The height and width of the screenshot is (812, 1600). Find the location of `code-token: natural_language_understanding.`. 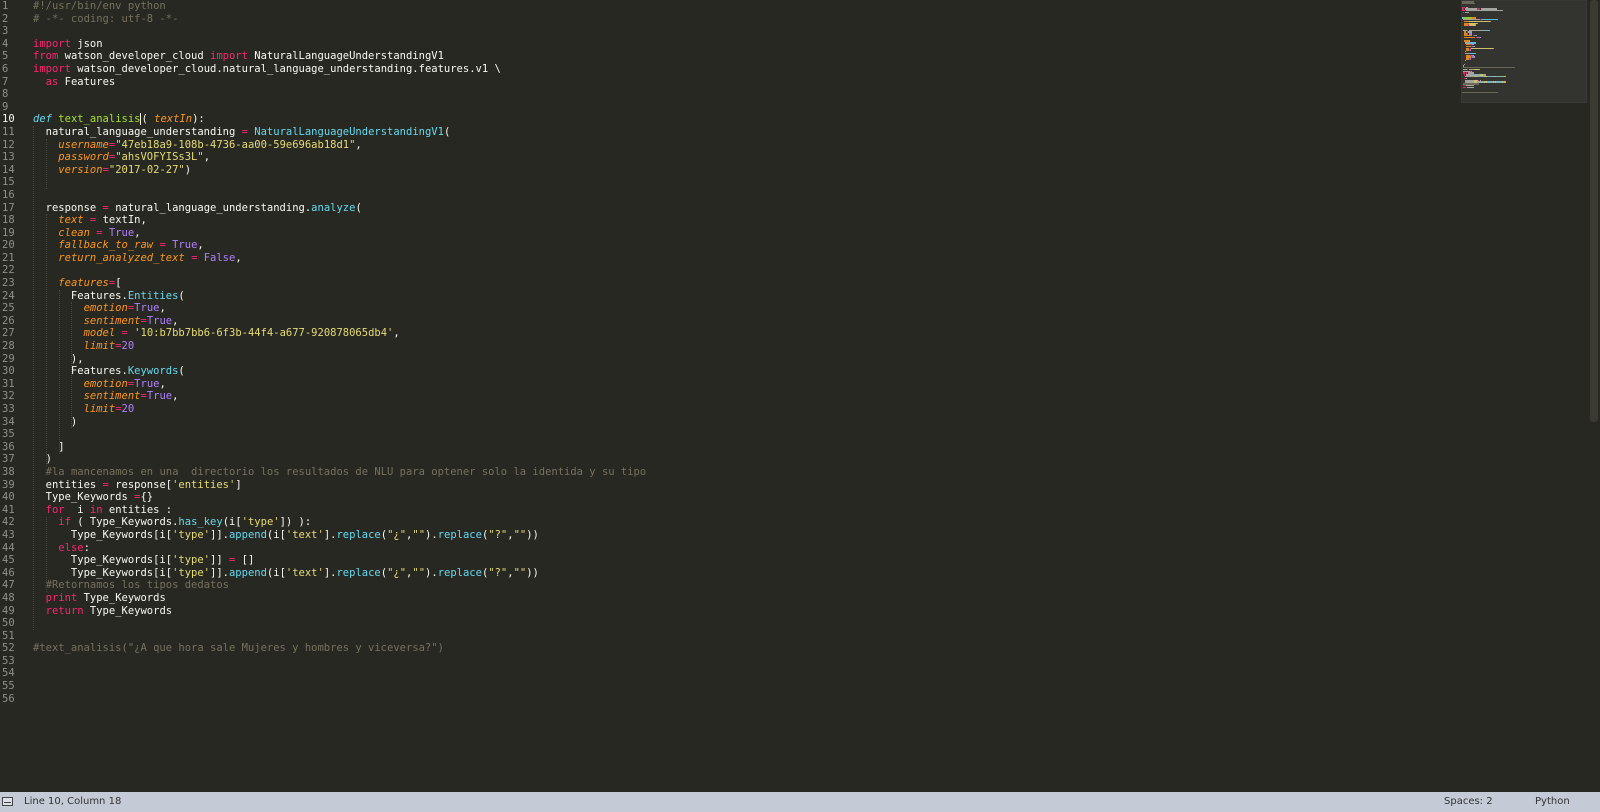

code-token: natural_language_understanding. is located at coordinates (210, 207).